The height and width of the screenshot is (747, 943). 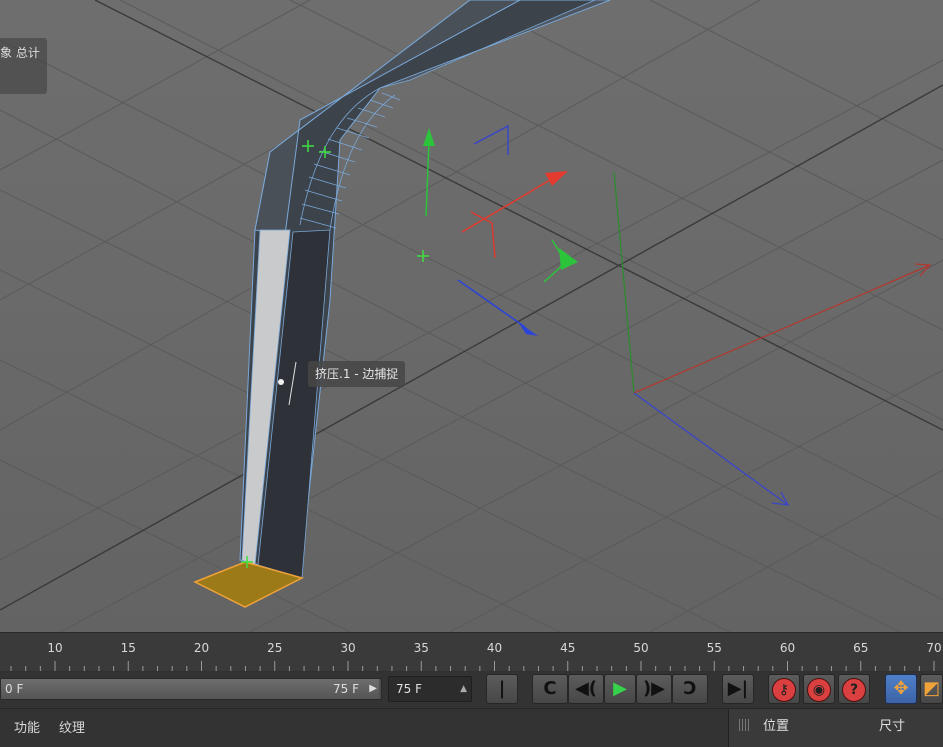 What do you see at coordinates (128, 648) in the screenshot?
I see `ruler-label: 15` at bounding box center [128, 648].